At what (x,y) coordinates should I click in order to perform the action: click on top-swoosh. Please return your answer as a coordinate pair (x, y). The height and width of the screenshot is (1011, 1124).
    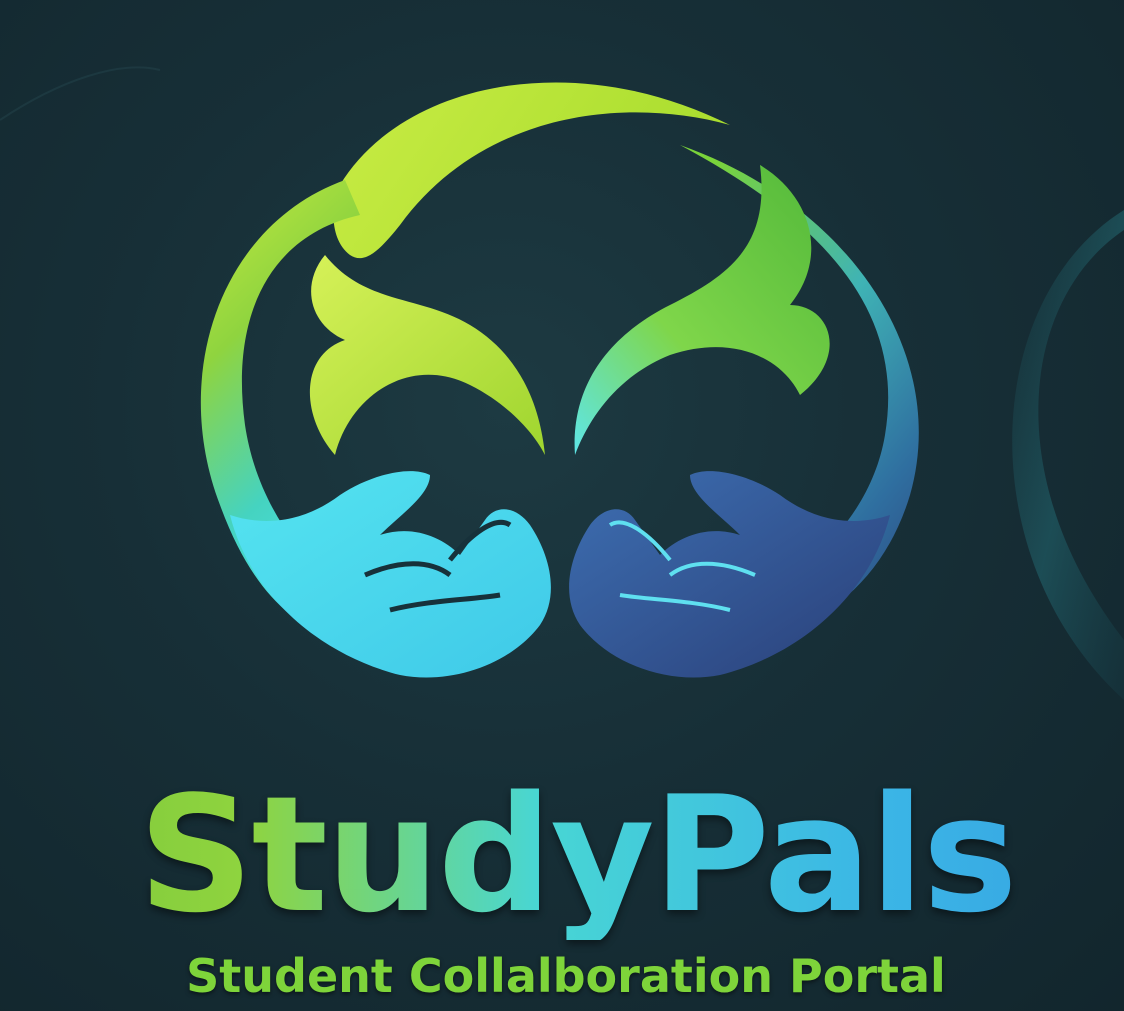
    Looking at the image, I should click on (531, 170).